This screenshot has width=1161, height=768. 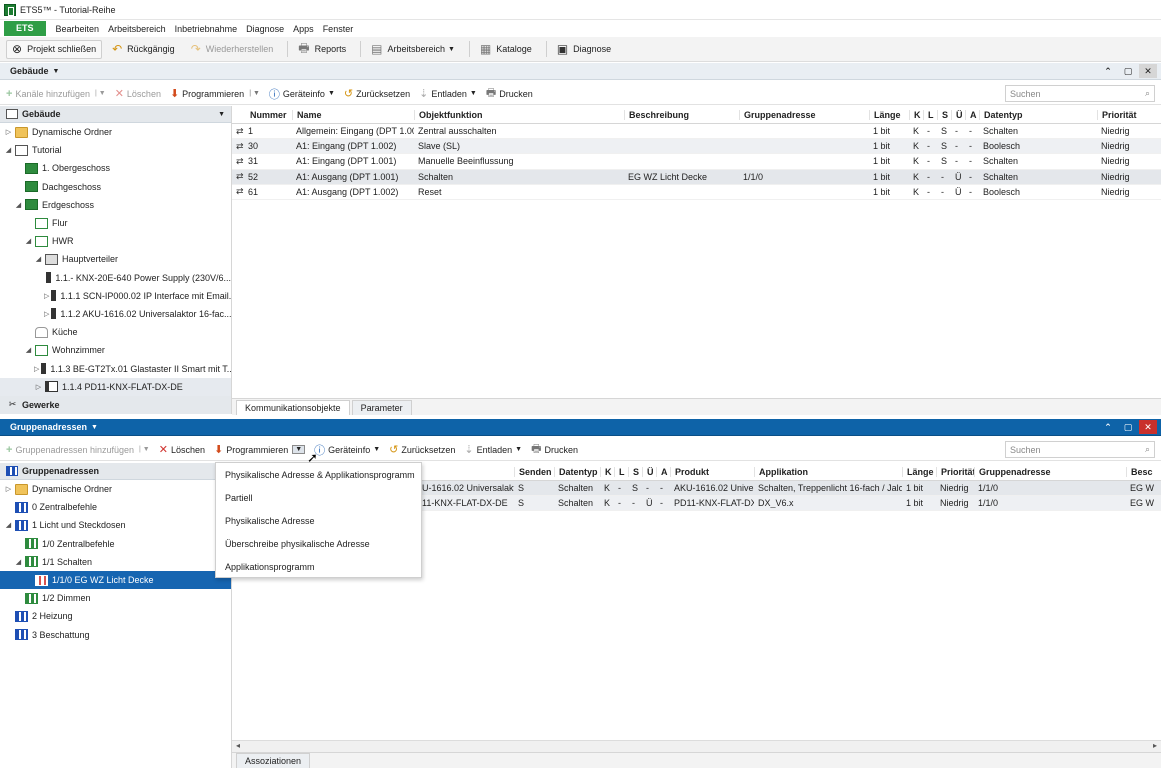 I want to click on menu-apps: Apps, so click(x=303, y=29).